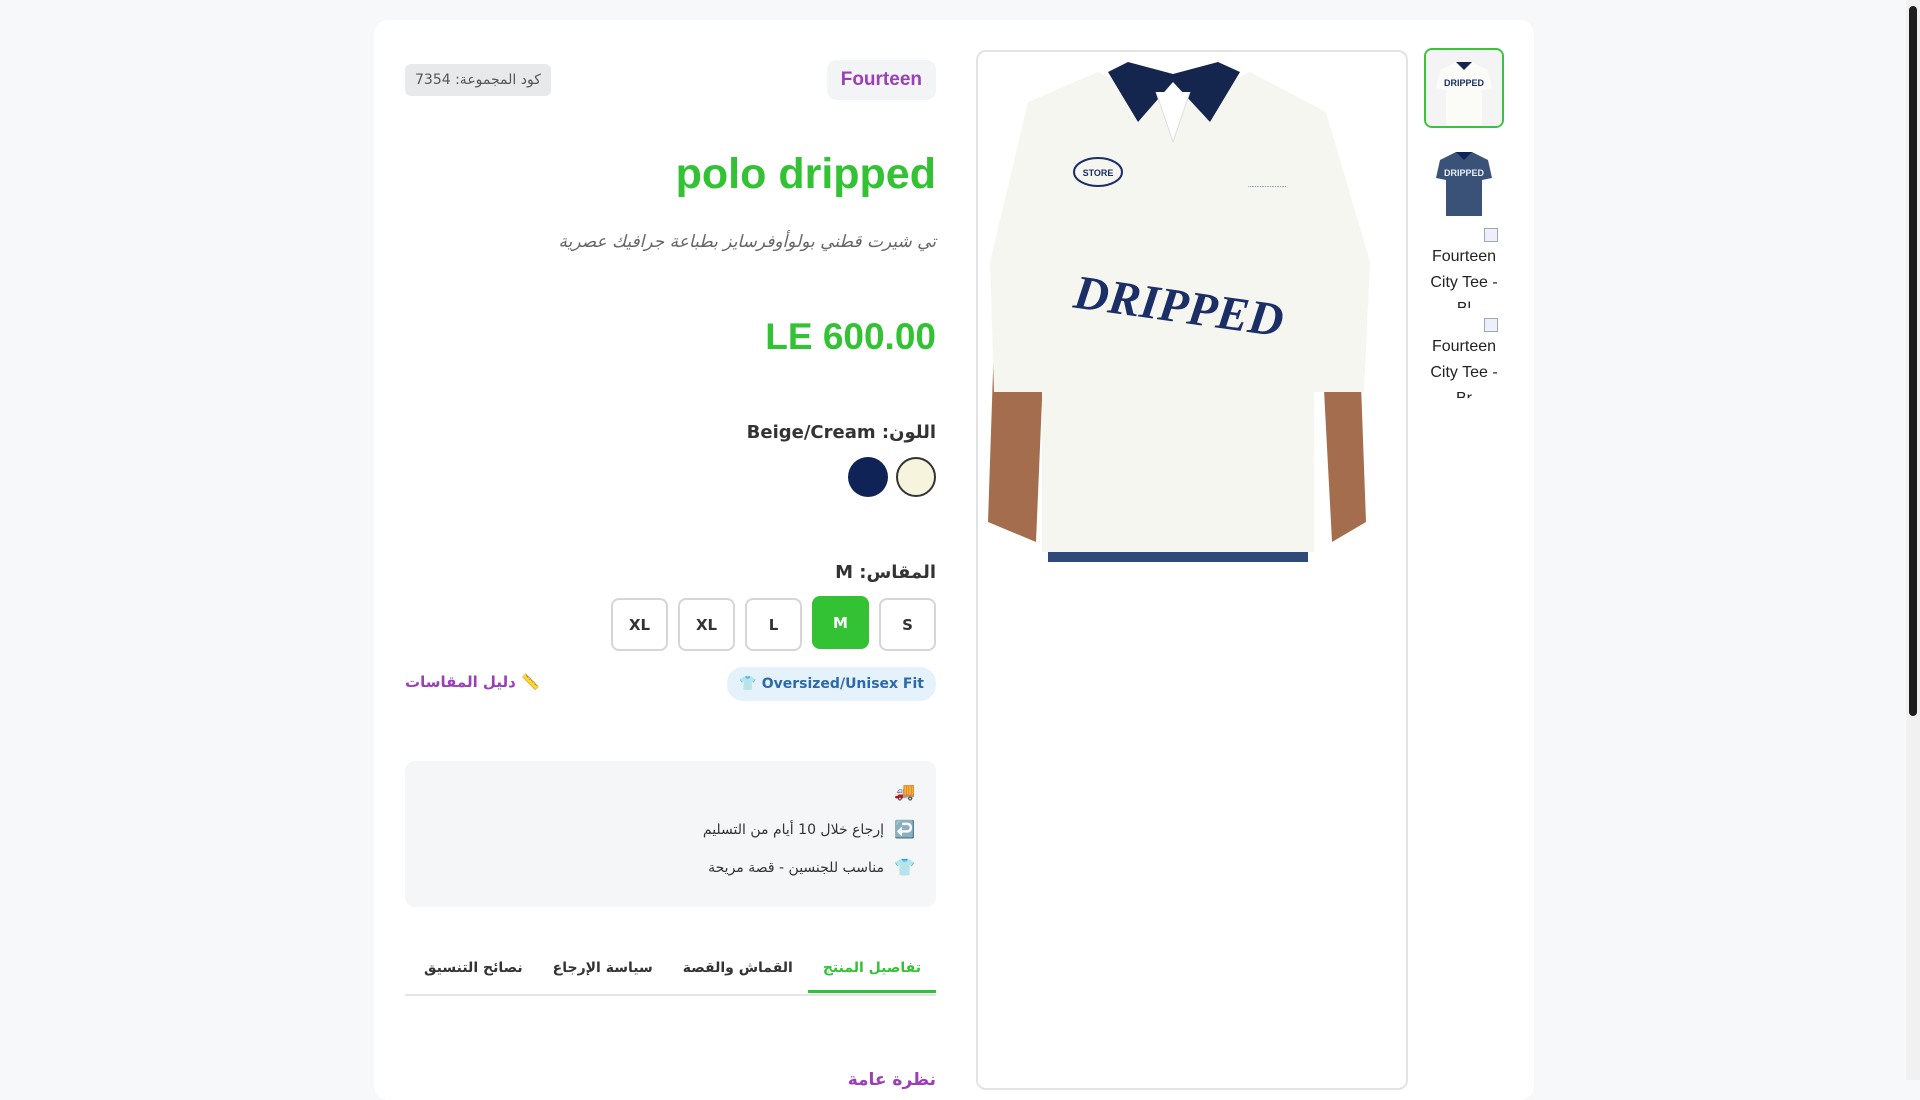  What do you see at coordinates (809, 830) in the screenshot?
I see `benefit-returns: ↩️ إرجاع خلال 10 أيام من التسليم` at bounding box center [809, 830].